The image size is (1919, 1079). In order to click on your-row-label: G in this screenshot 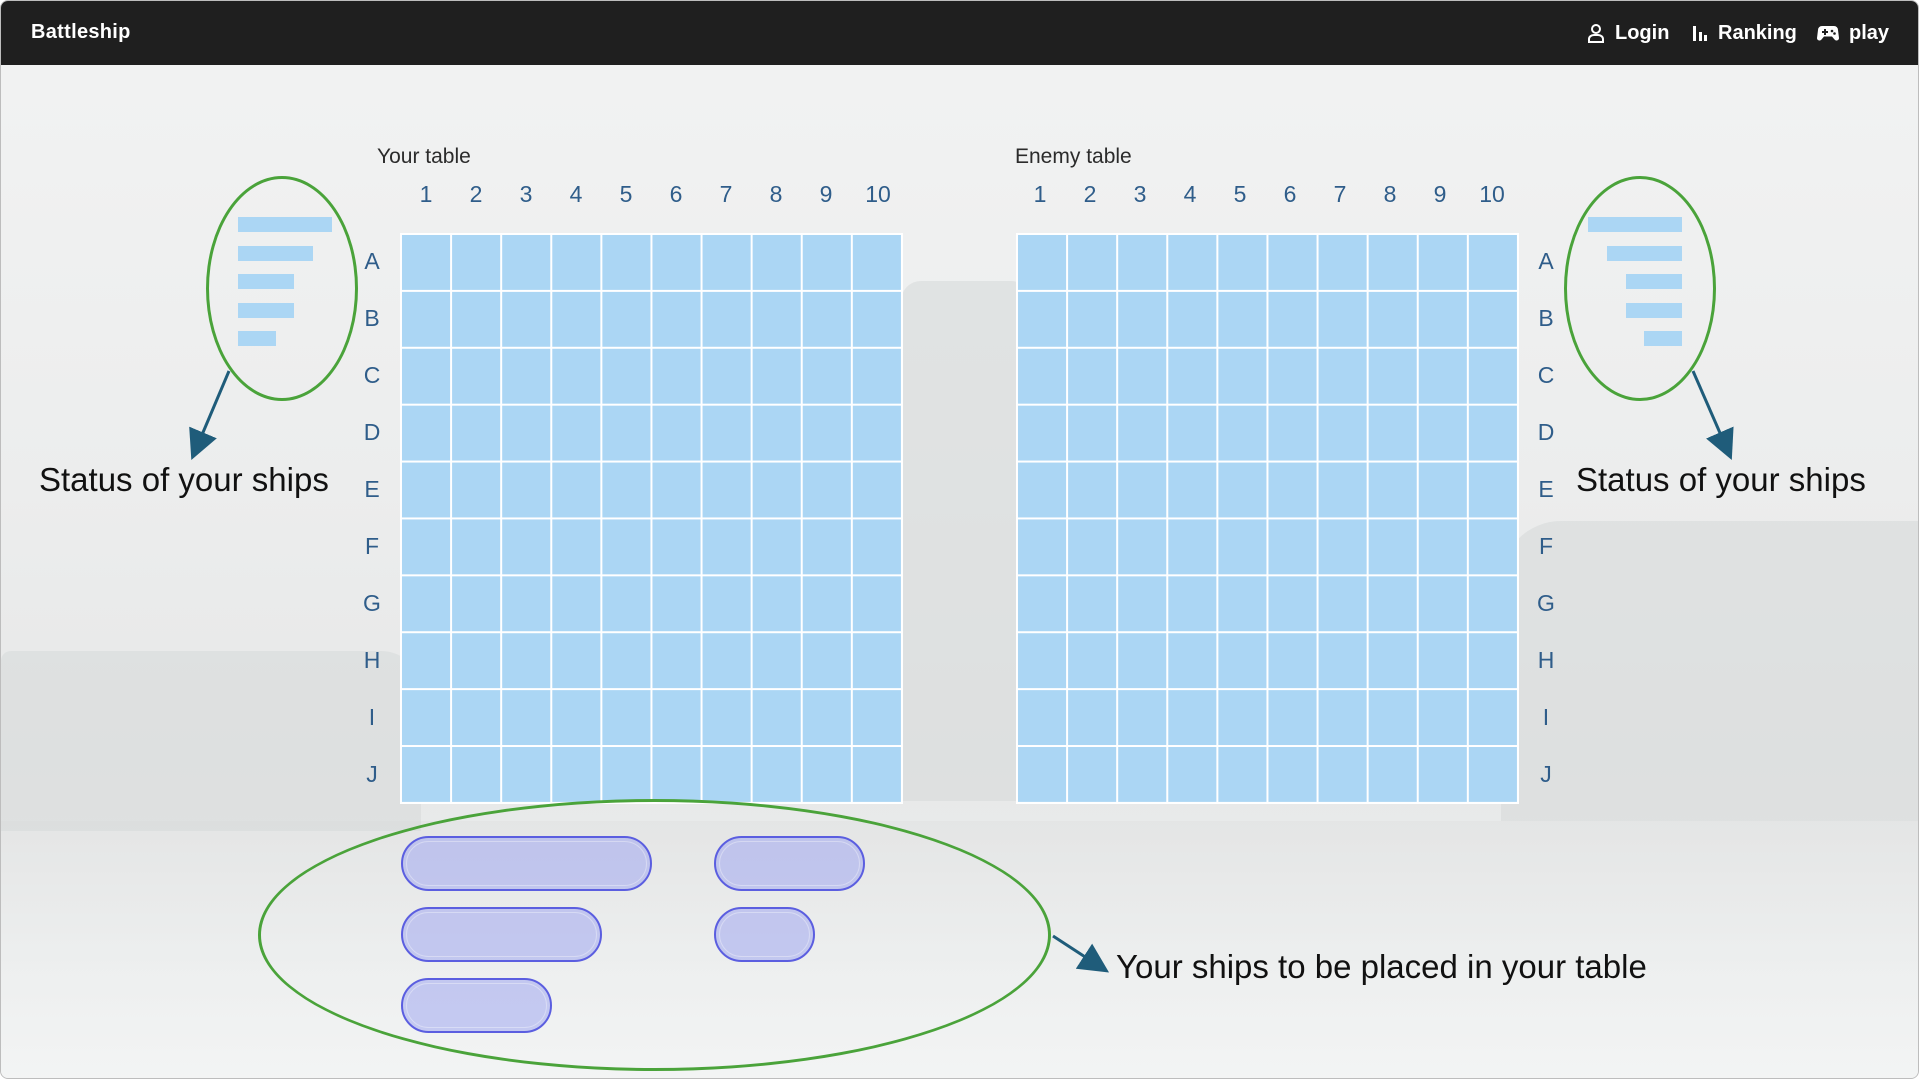, I will do `click(372, 603)`.